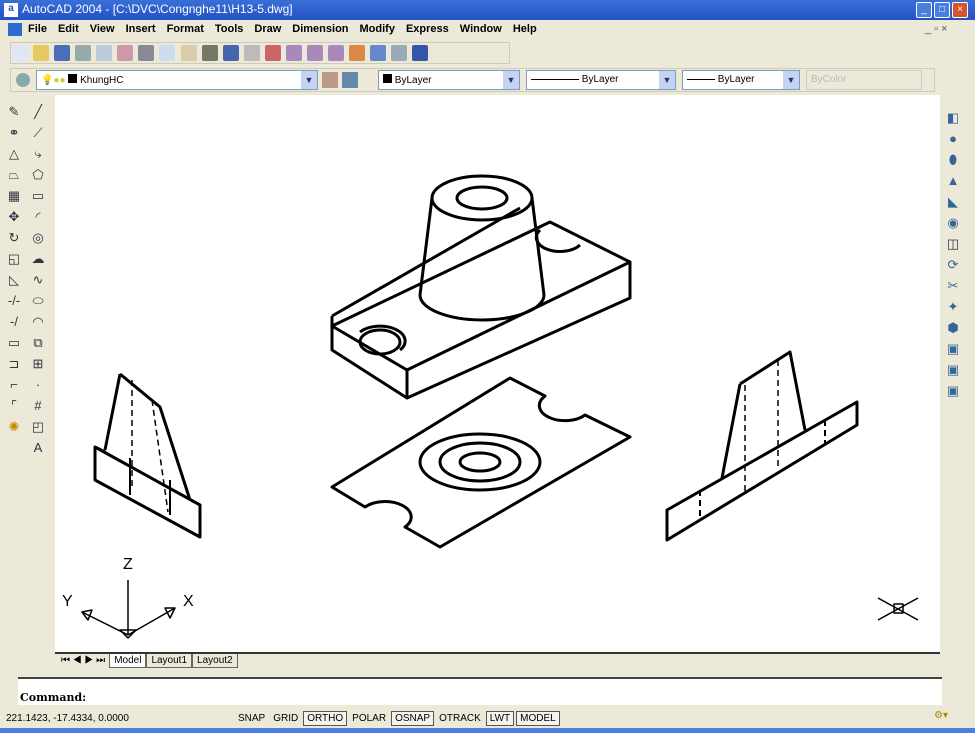 The image size is (975, 733). Describe the element at coordinates (14, 238) in the screenshot. I see `rotate-icon: ↻` at that location.